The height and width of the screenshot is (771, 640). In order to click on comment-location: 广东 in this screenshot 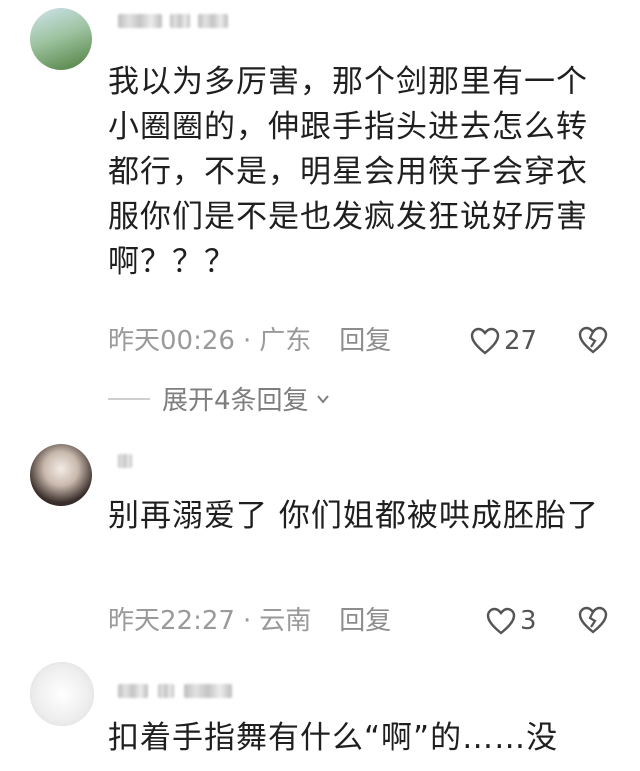, I will do `click(285, 341)`.